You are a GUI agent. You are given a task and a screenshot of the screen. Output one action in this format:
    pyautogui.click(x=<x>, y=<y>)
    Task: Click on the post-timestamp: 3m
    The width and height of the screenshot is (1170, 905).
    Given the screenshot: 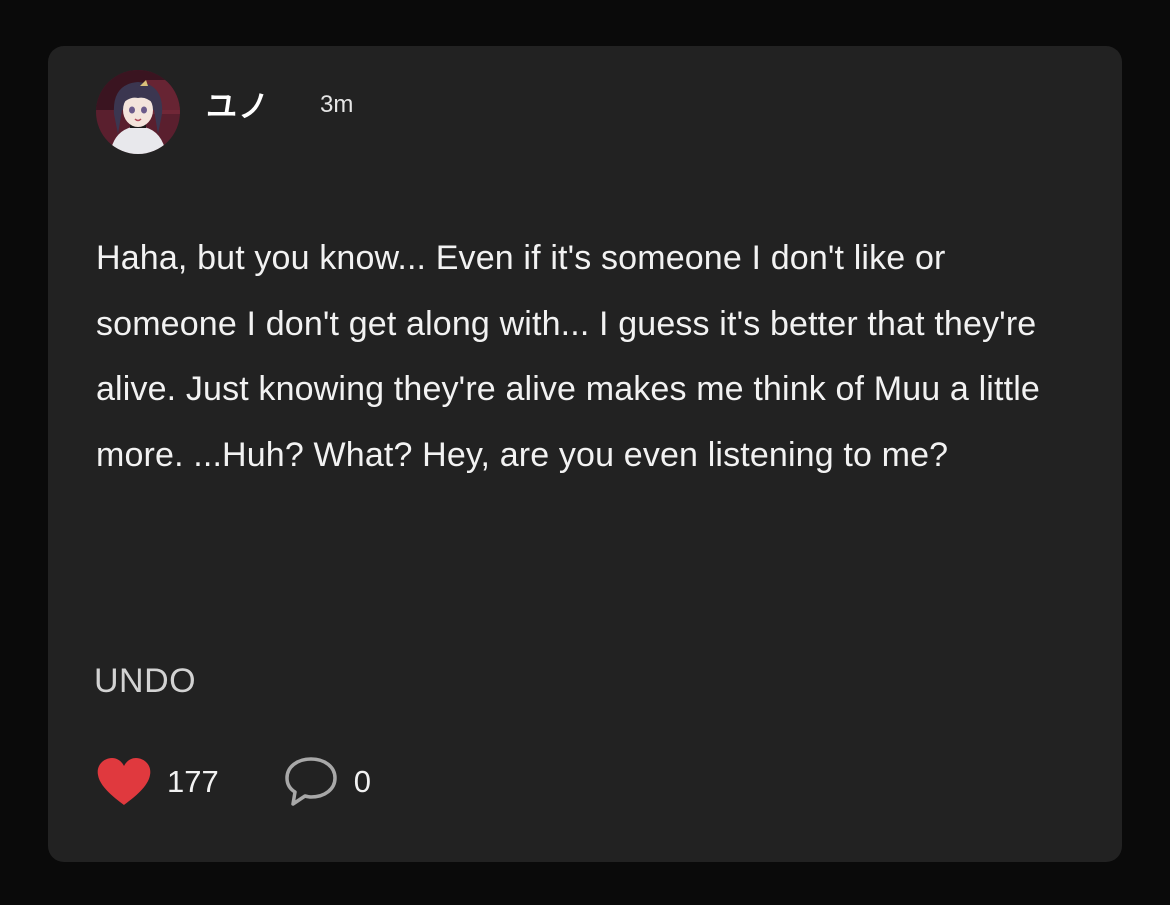 What is the action you would take?
    pyautogui.click(x=337, y=104)
    